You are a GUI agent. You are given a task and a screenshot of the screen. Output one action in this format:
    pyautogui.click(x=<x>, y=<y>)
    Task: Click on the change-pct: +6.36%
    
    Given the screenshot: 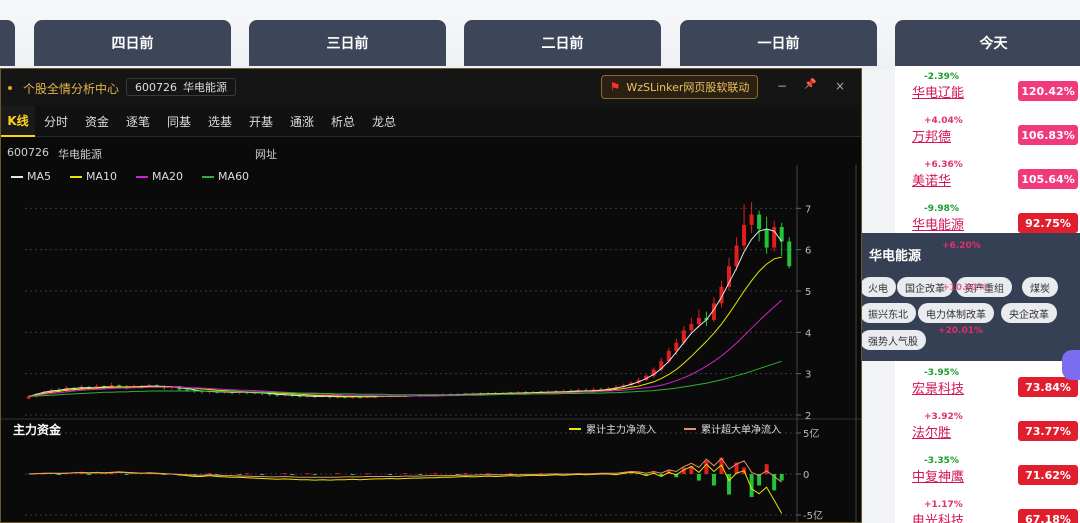 What is the action you would take?
    pyautogui.click(x=943, y=165)
    